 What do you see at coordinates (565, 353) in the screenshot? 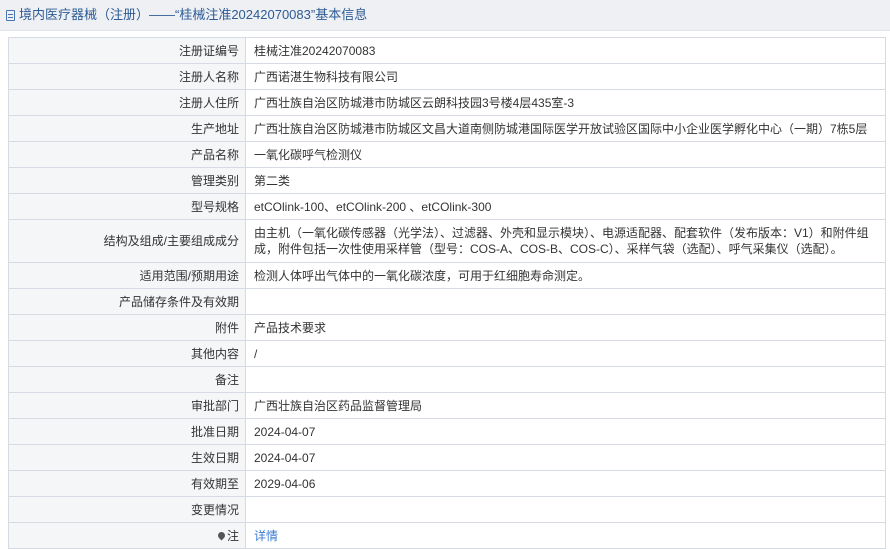
I see `row-value: /` at bounding box center [565, 353].